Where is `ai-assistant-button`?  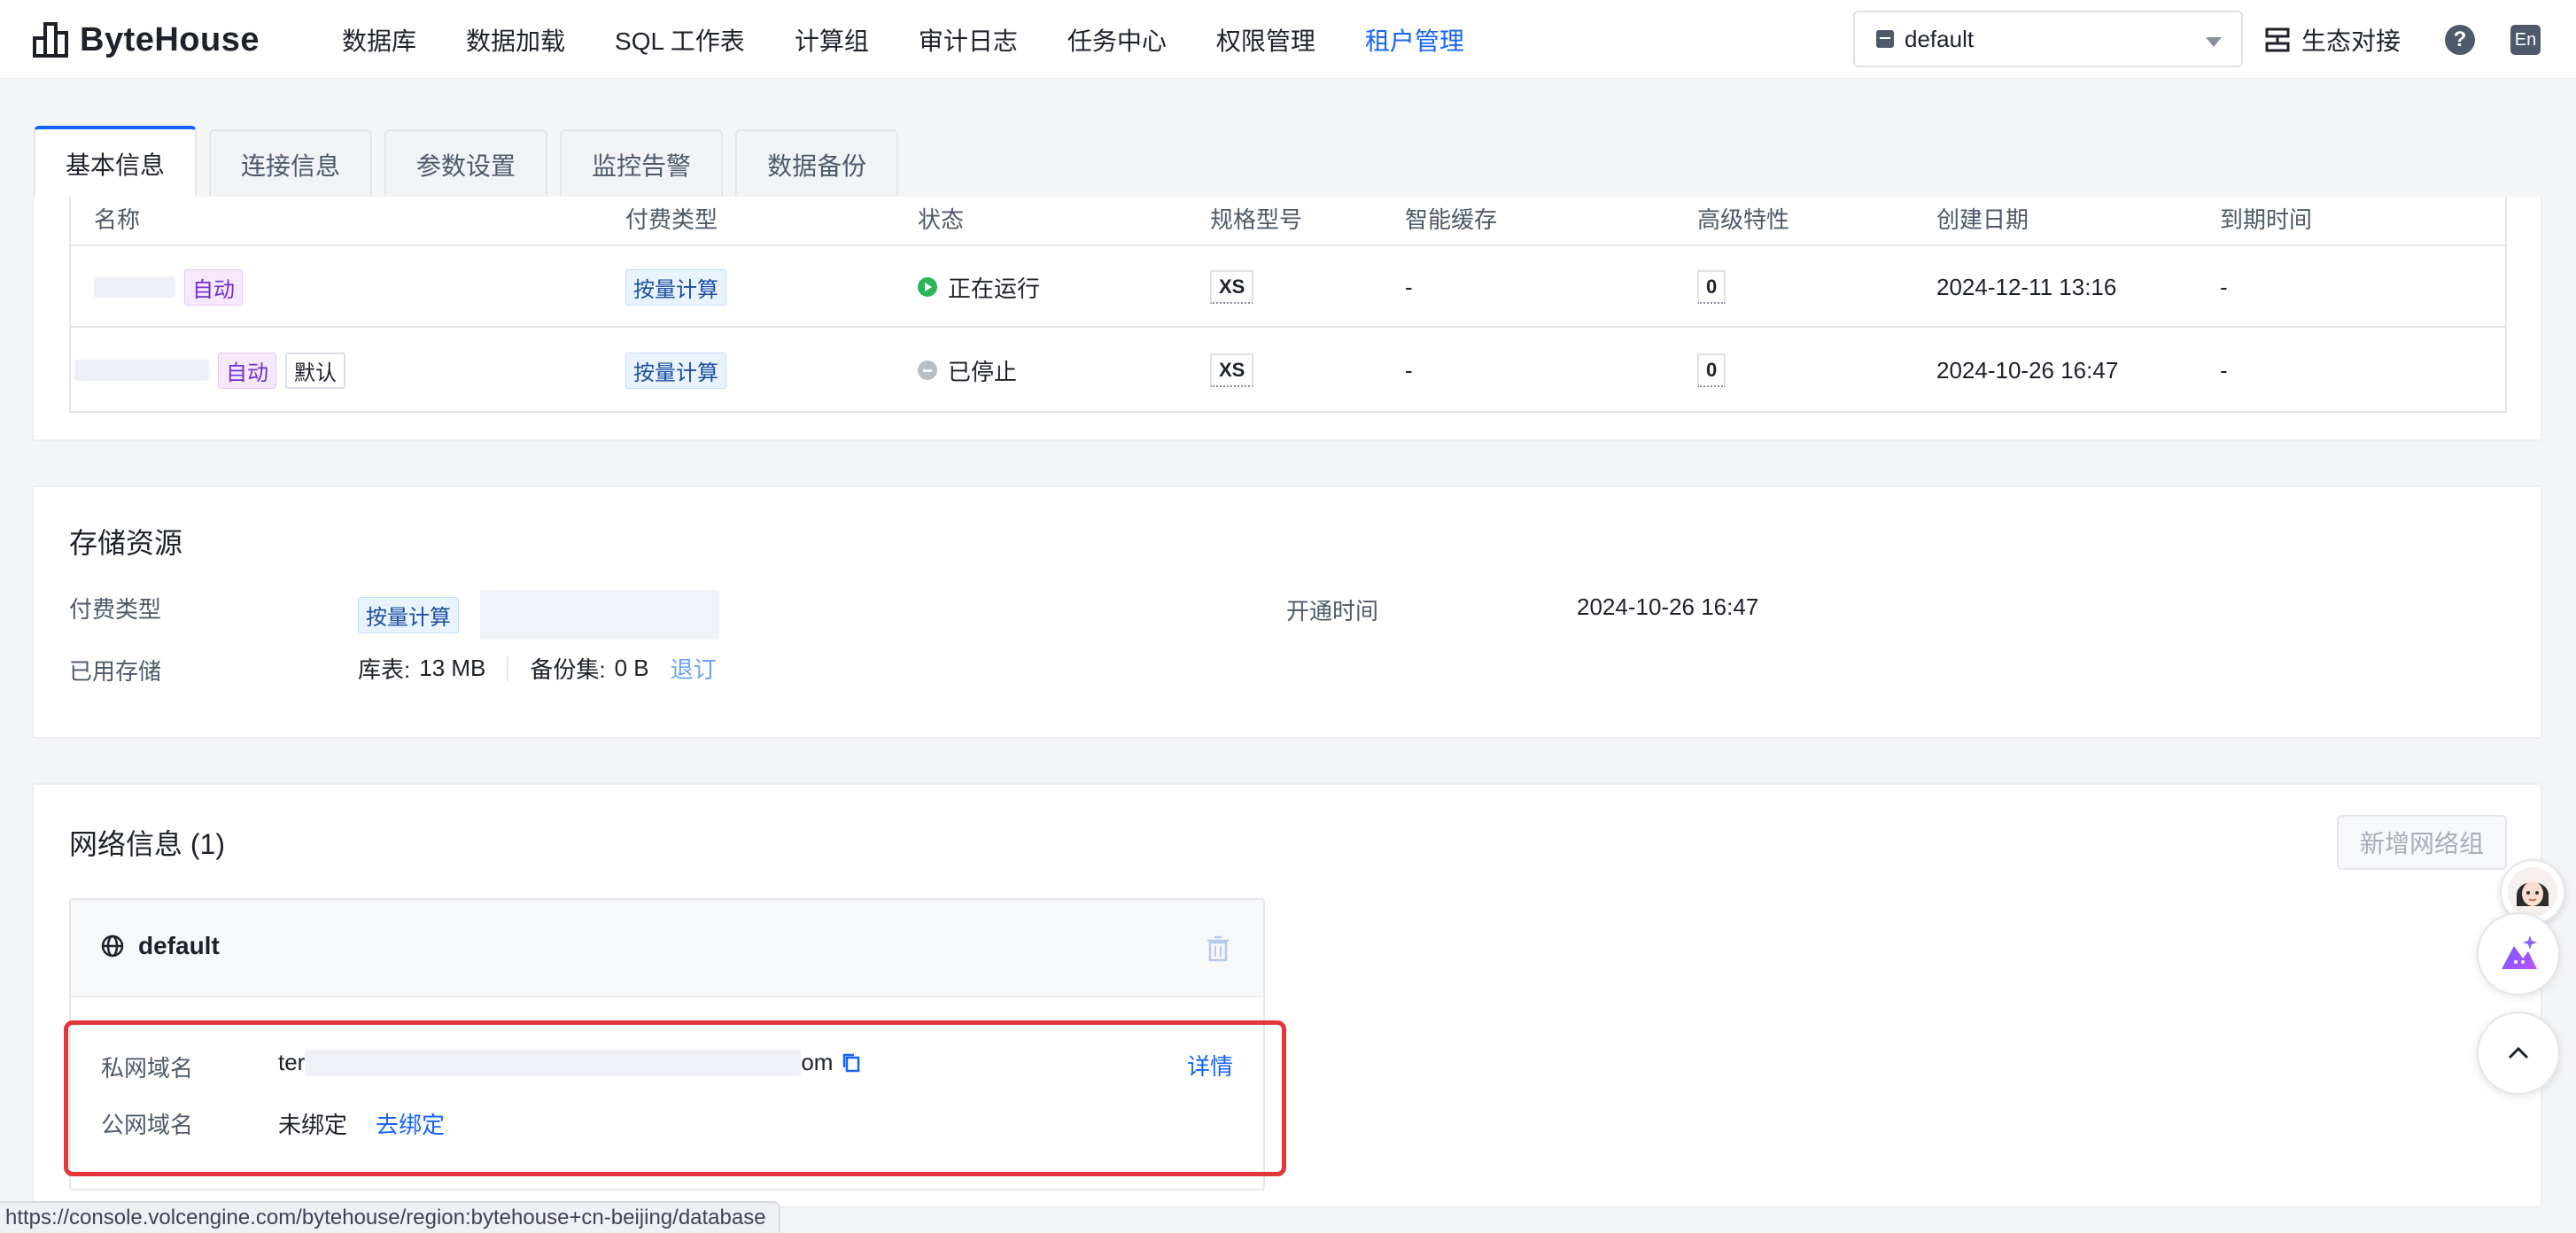
ai-assistant-button is located at coordinates (2518, 954).